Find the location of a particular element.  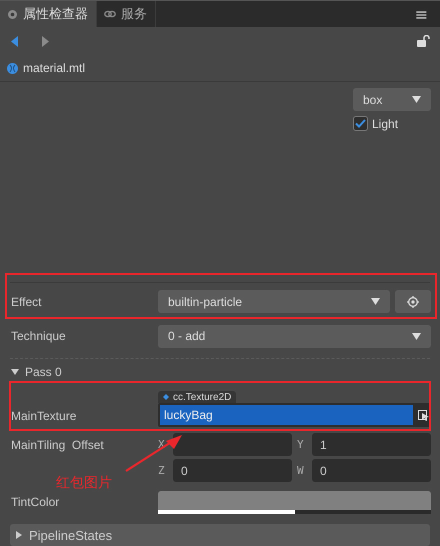

axis-label: W is located at coordinates (301, 470).